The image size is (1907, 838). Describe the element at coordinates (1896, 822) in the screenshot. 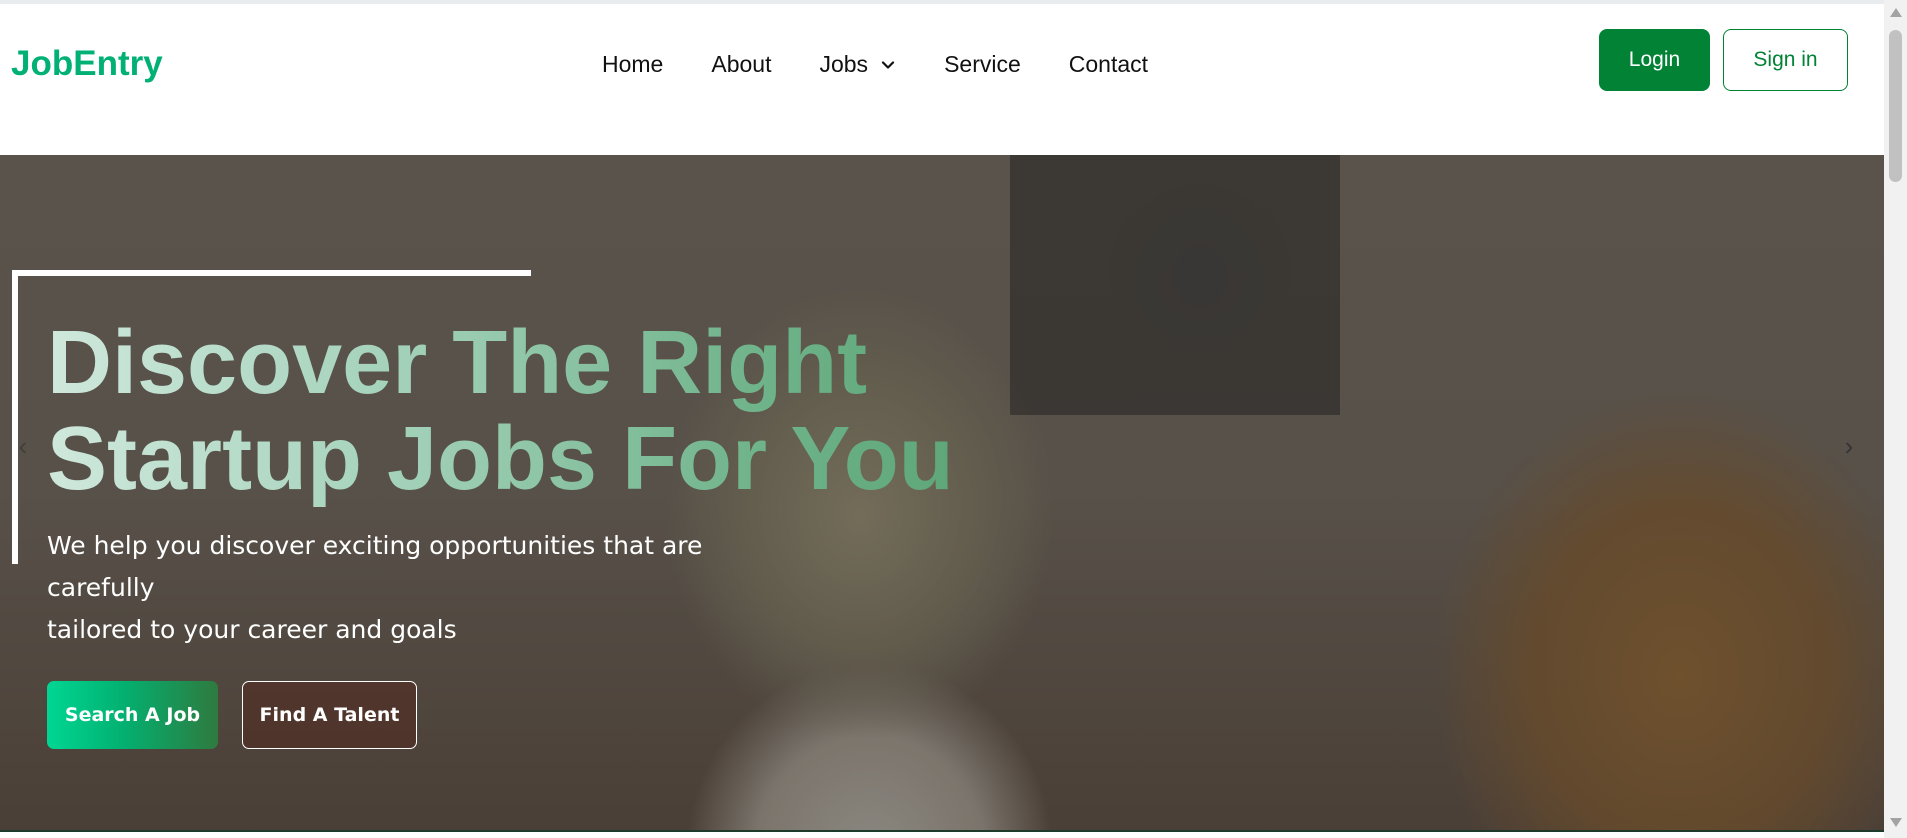

I see `scroll-down-arrow-icon` at that location.